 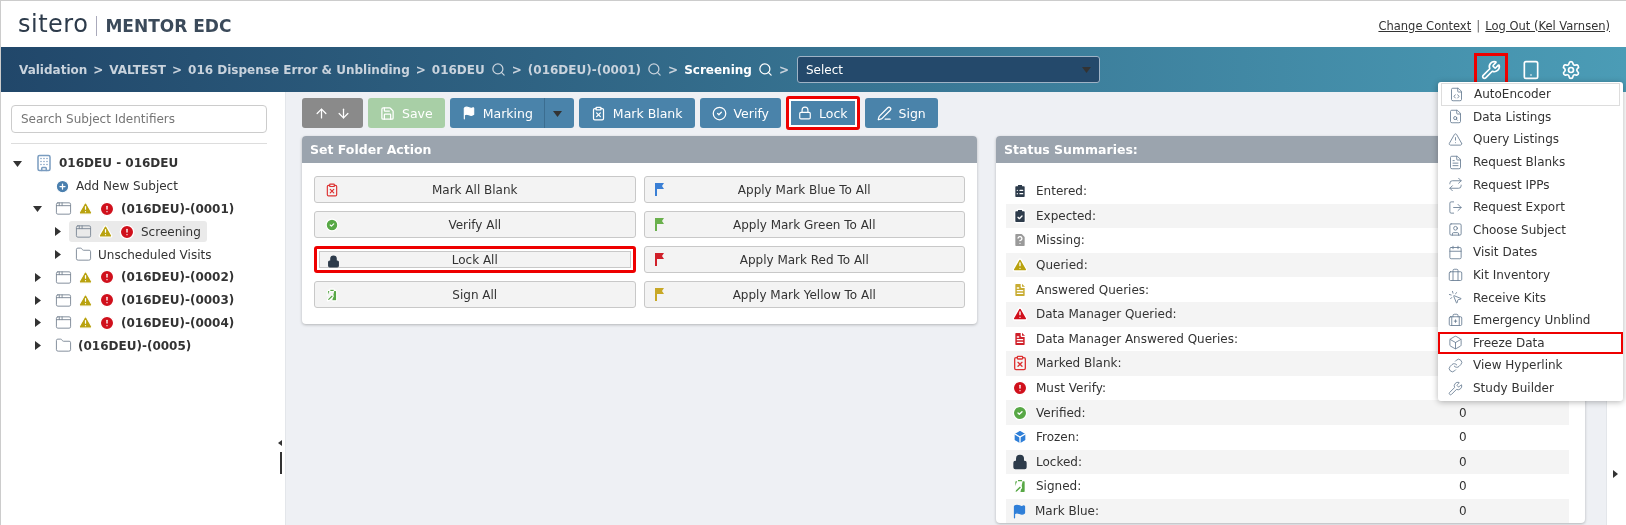 I want to click on toolbar-button: Verify, so click(x=740, y=113).